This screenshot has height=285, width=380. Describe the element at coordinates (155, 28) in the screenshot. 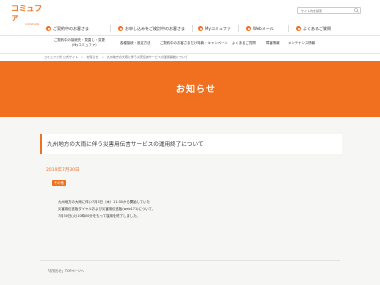

I see `nav-label: お申し込みをご検討中のお客さま` at that location.